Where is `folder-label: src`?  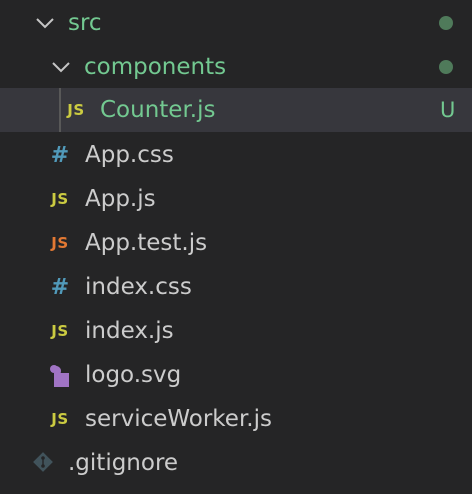 folder-label: src is located at coordinates (85, 23).